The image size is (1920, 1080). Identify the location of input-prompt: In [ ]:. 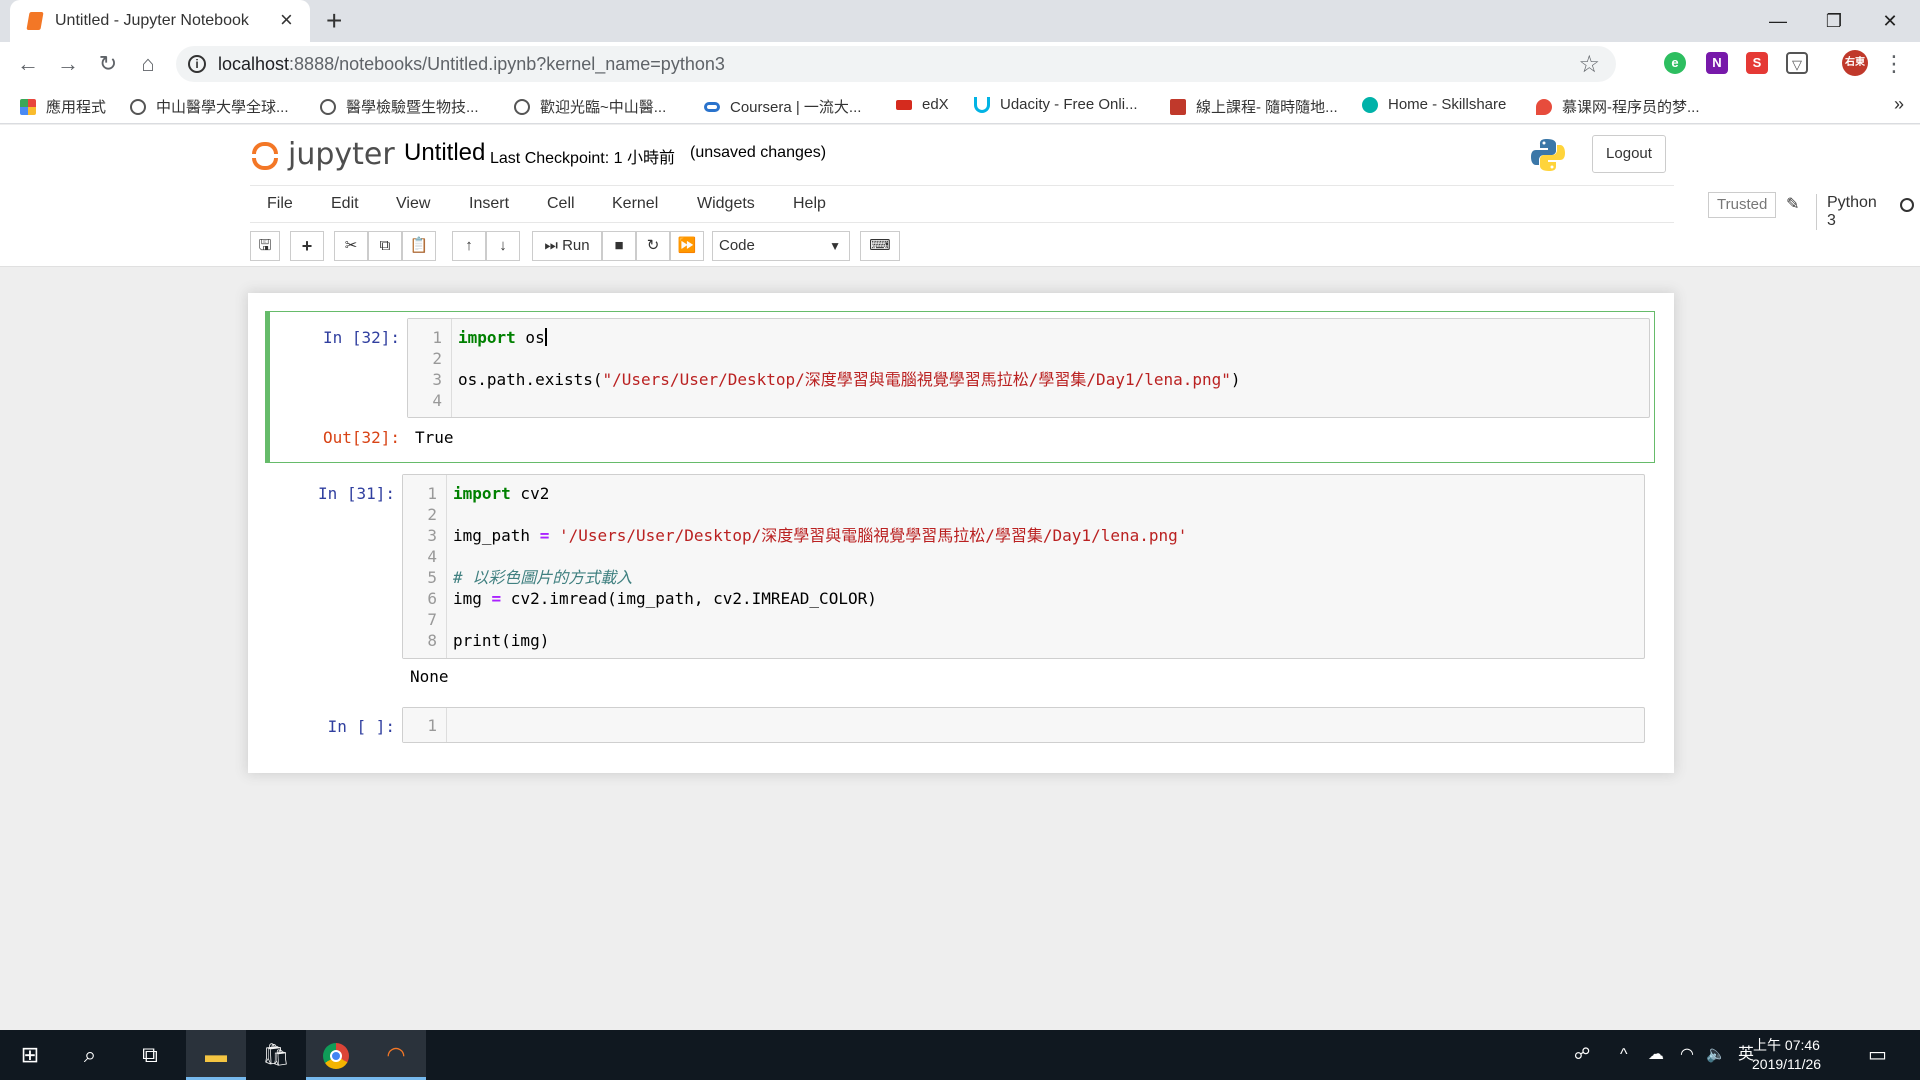
(361, 726).